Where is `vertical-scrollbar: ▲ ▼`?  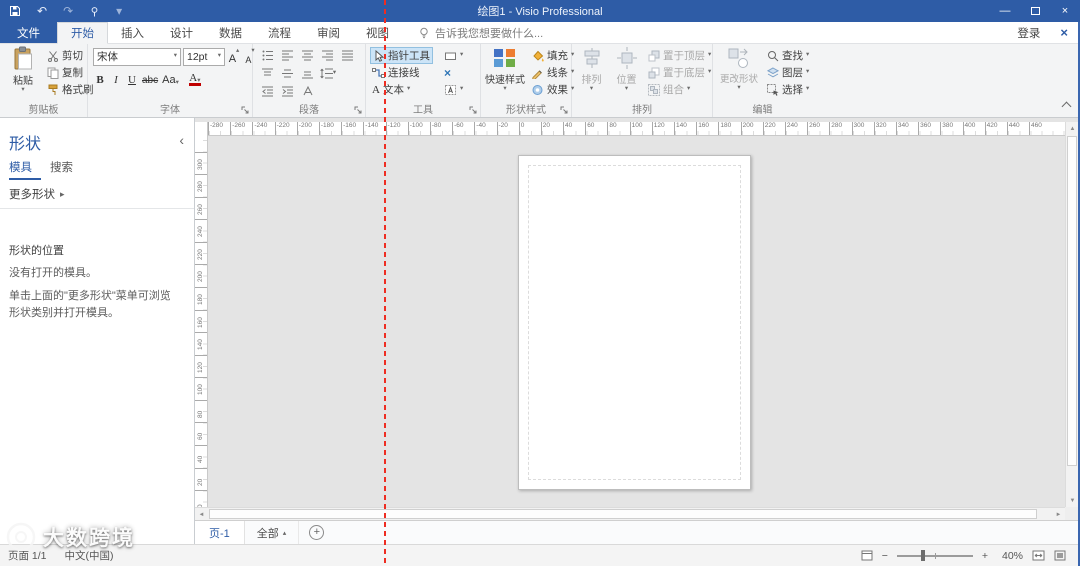 vertical-scrollbar: ▲ ▼ is located at coordinates (1071, 314).